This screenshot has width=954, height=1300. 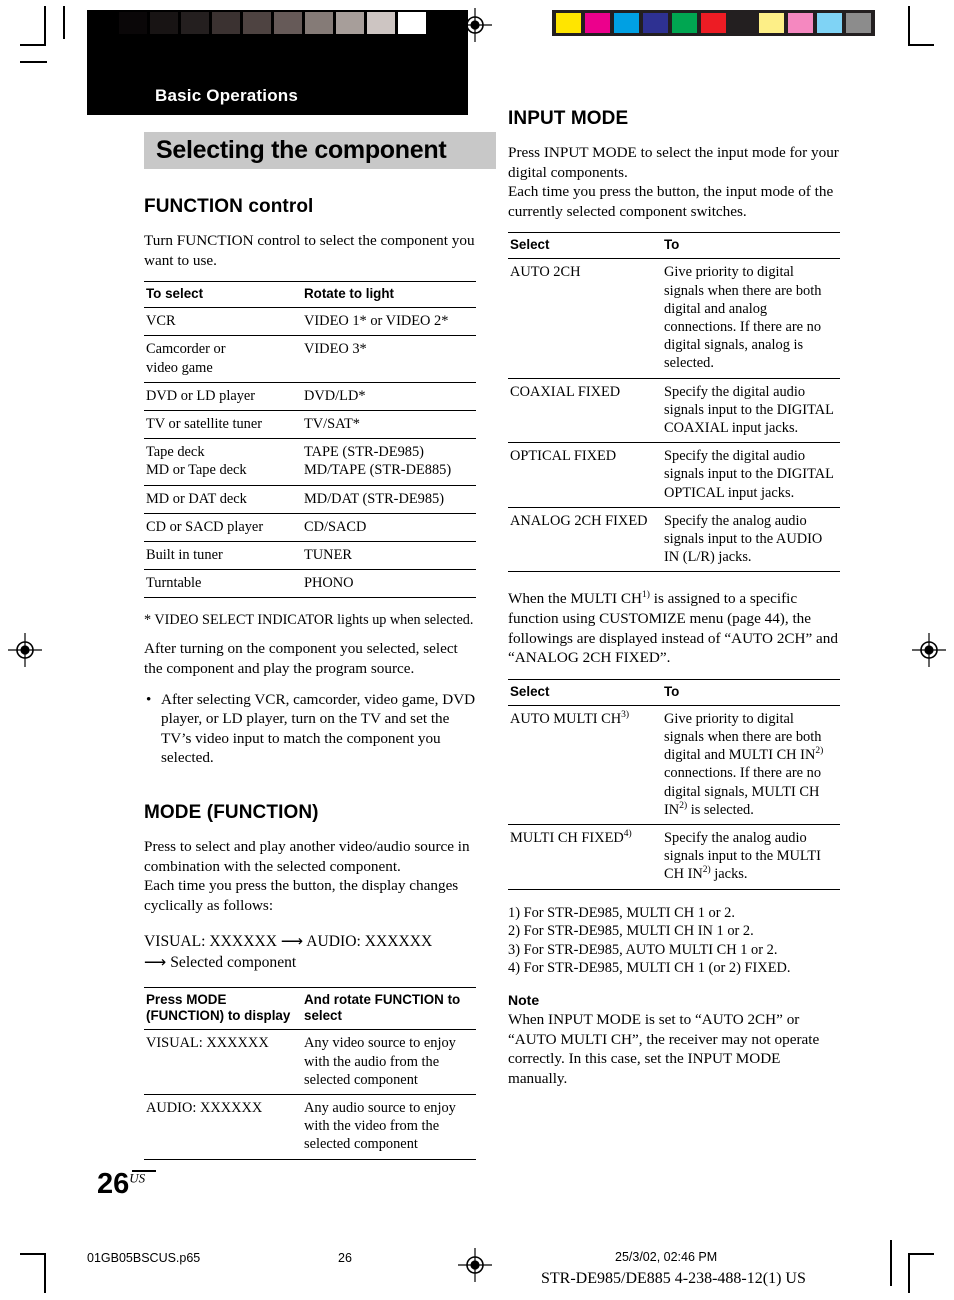 What do you see at coordinates (223, 584) in the screenshot?
I see `cell-select: Turntable` at bounding box center [223, 584].